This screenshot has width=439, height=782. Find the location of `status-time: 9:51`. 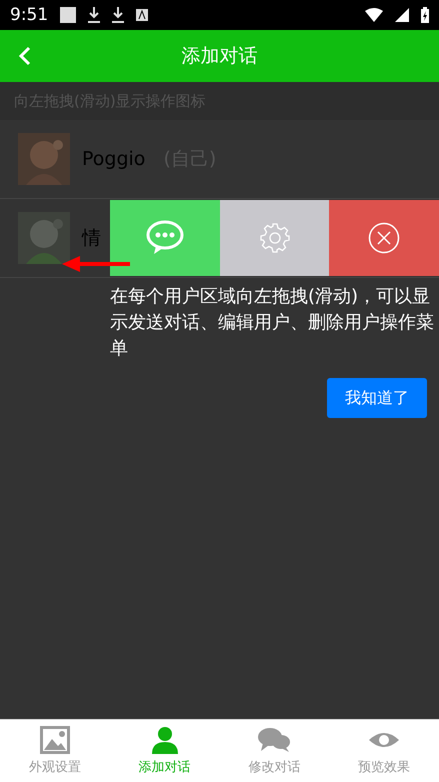

status-time: 9:51 is located at coordinates (29, 15).